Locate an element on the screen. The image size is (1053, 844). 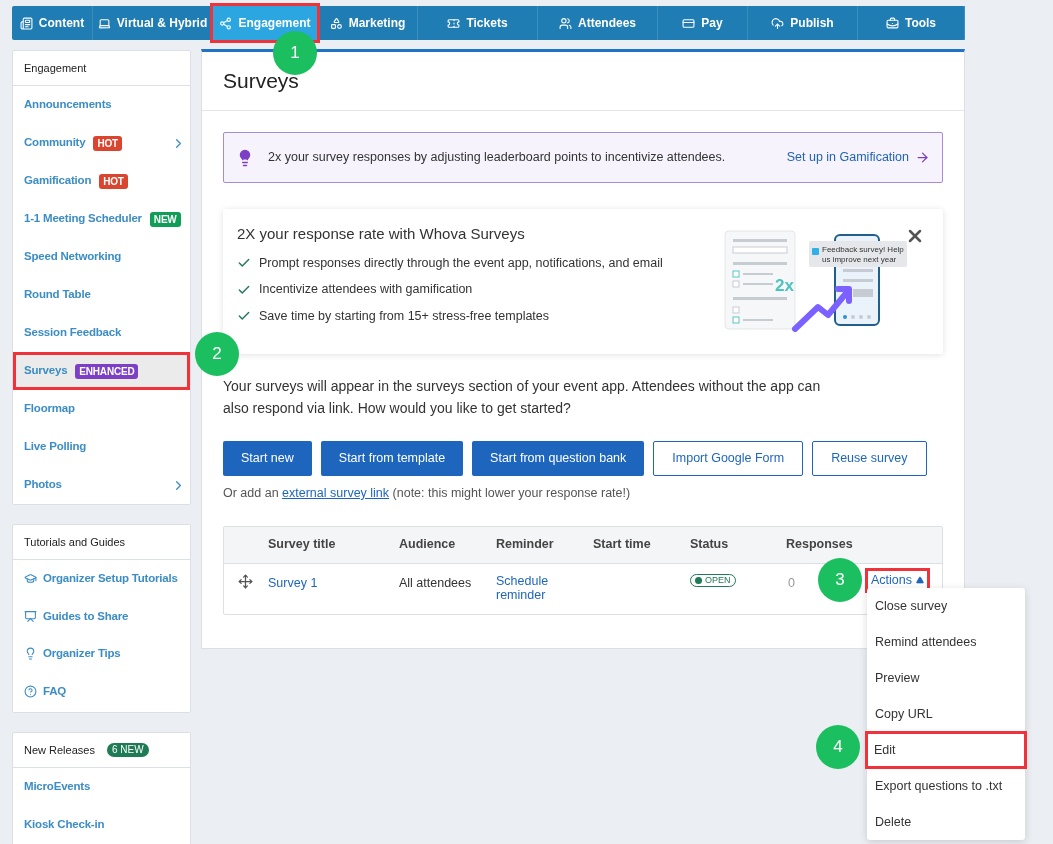
column-header: Reminder is located at coordinates (525, 545).